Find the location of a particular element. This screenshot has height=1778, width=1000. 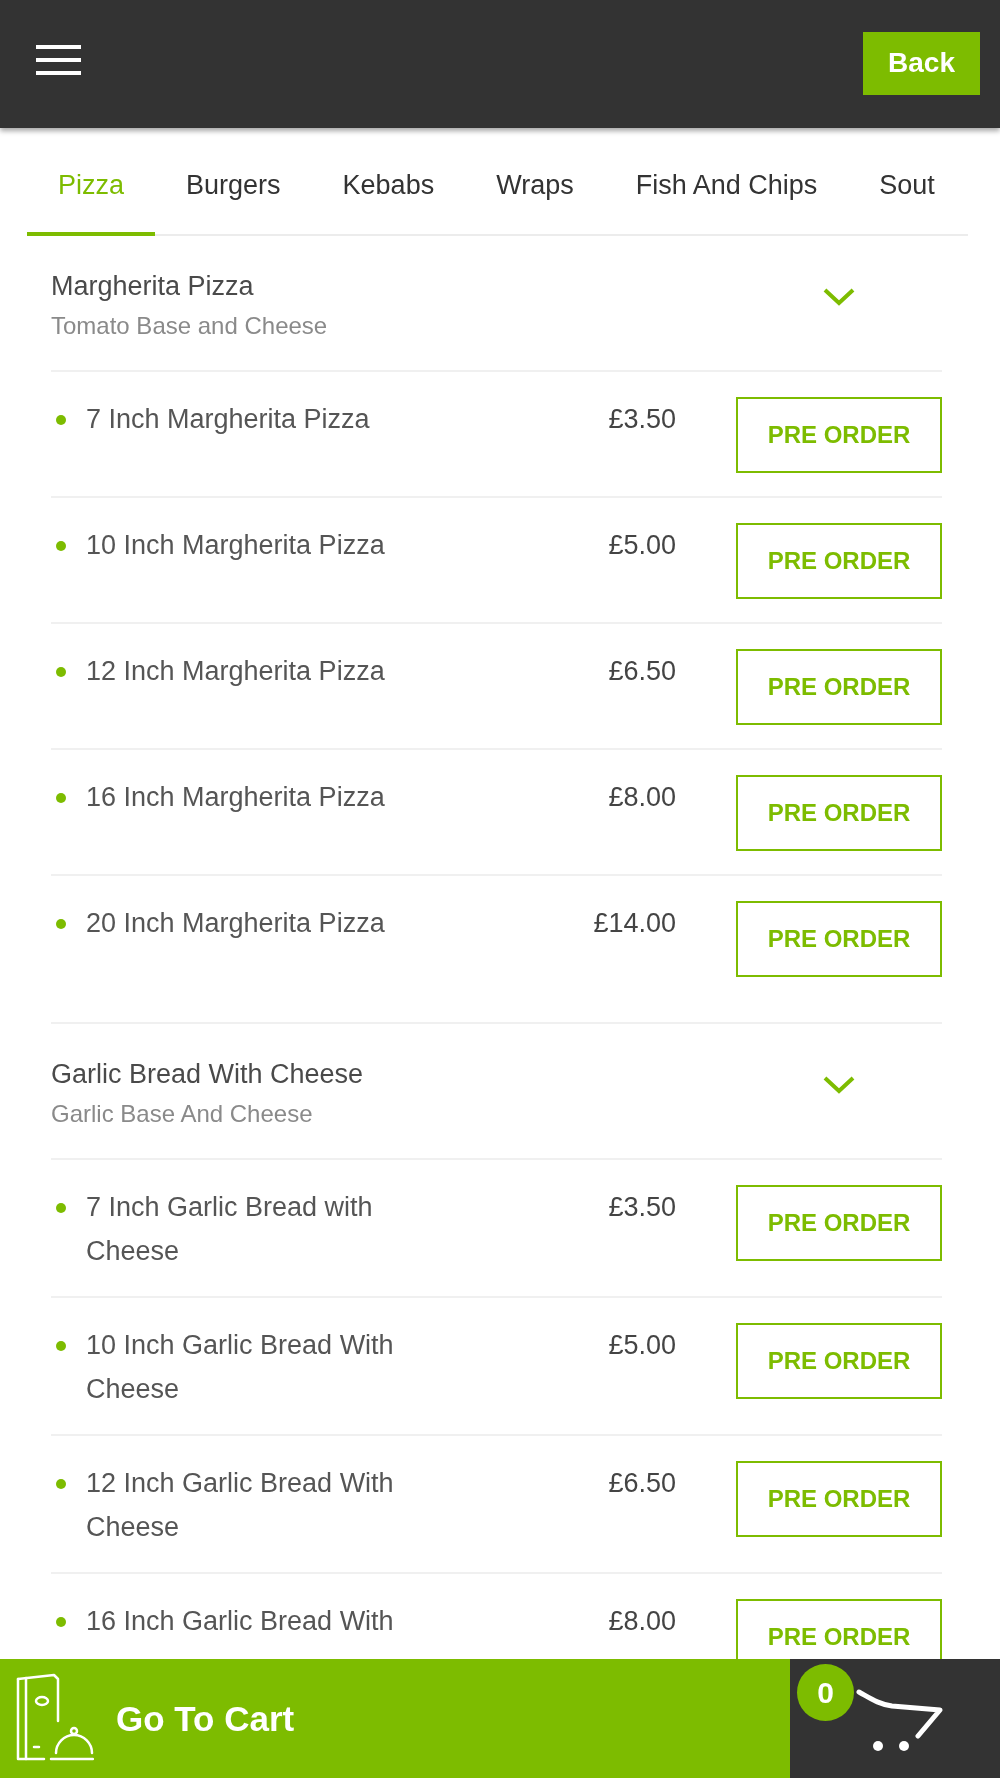

shopping-cart-icon is located at coordinates (900, 1721).